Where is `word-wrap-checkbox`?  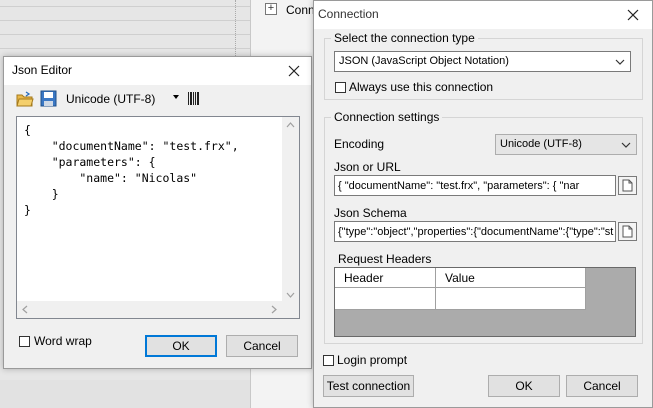
word-wrap-checkbox is located at coordinates (24, 341).